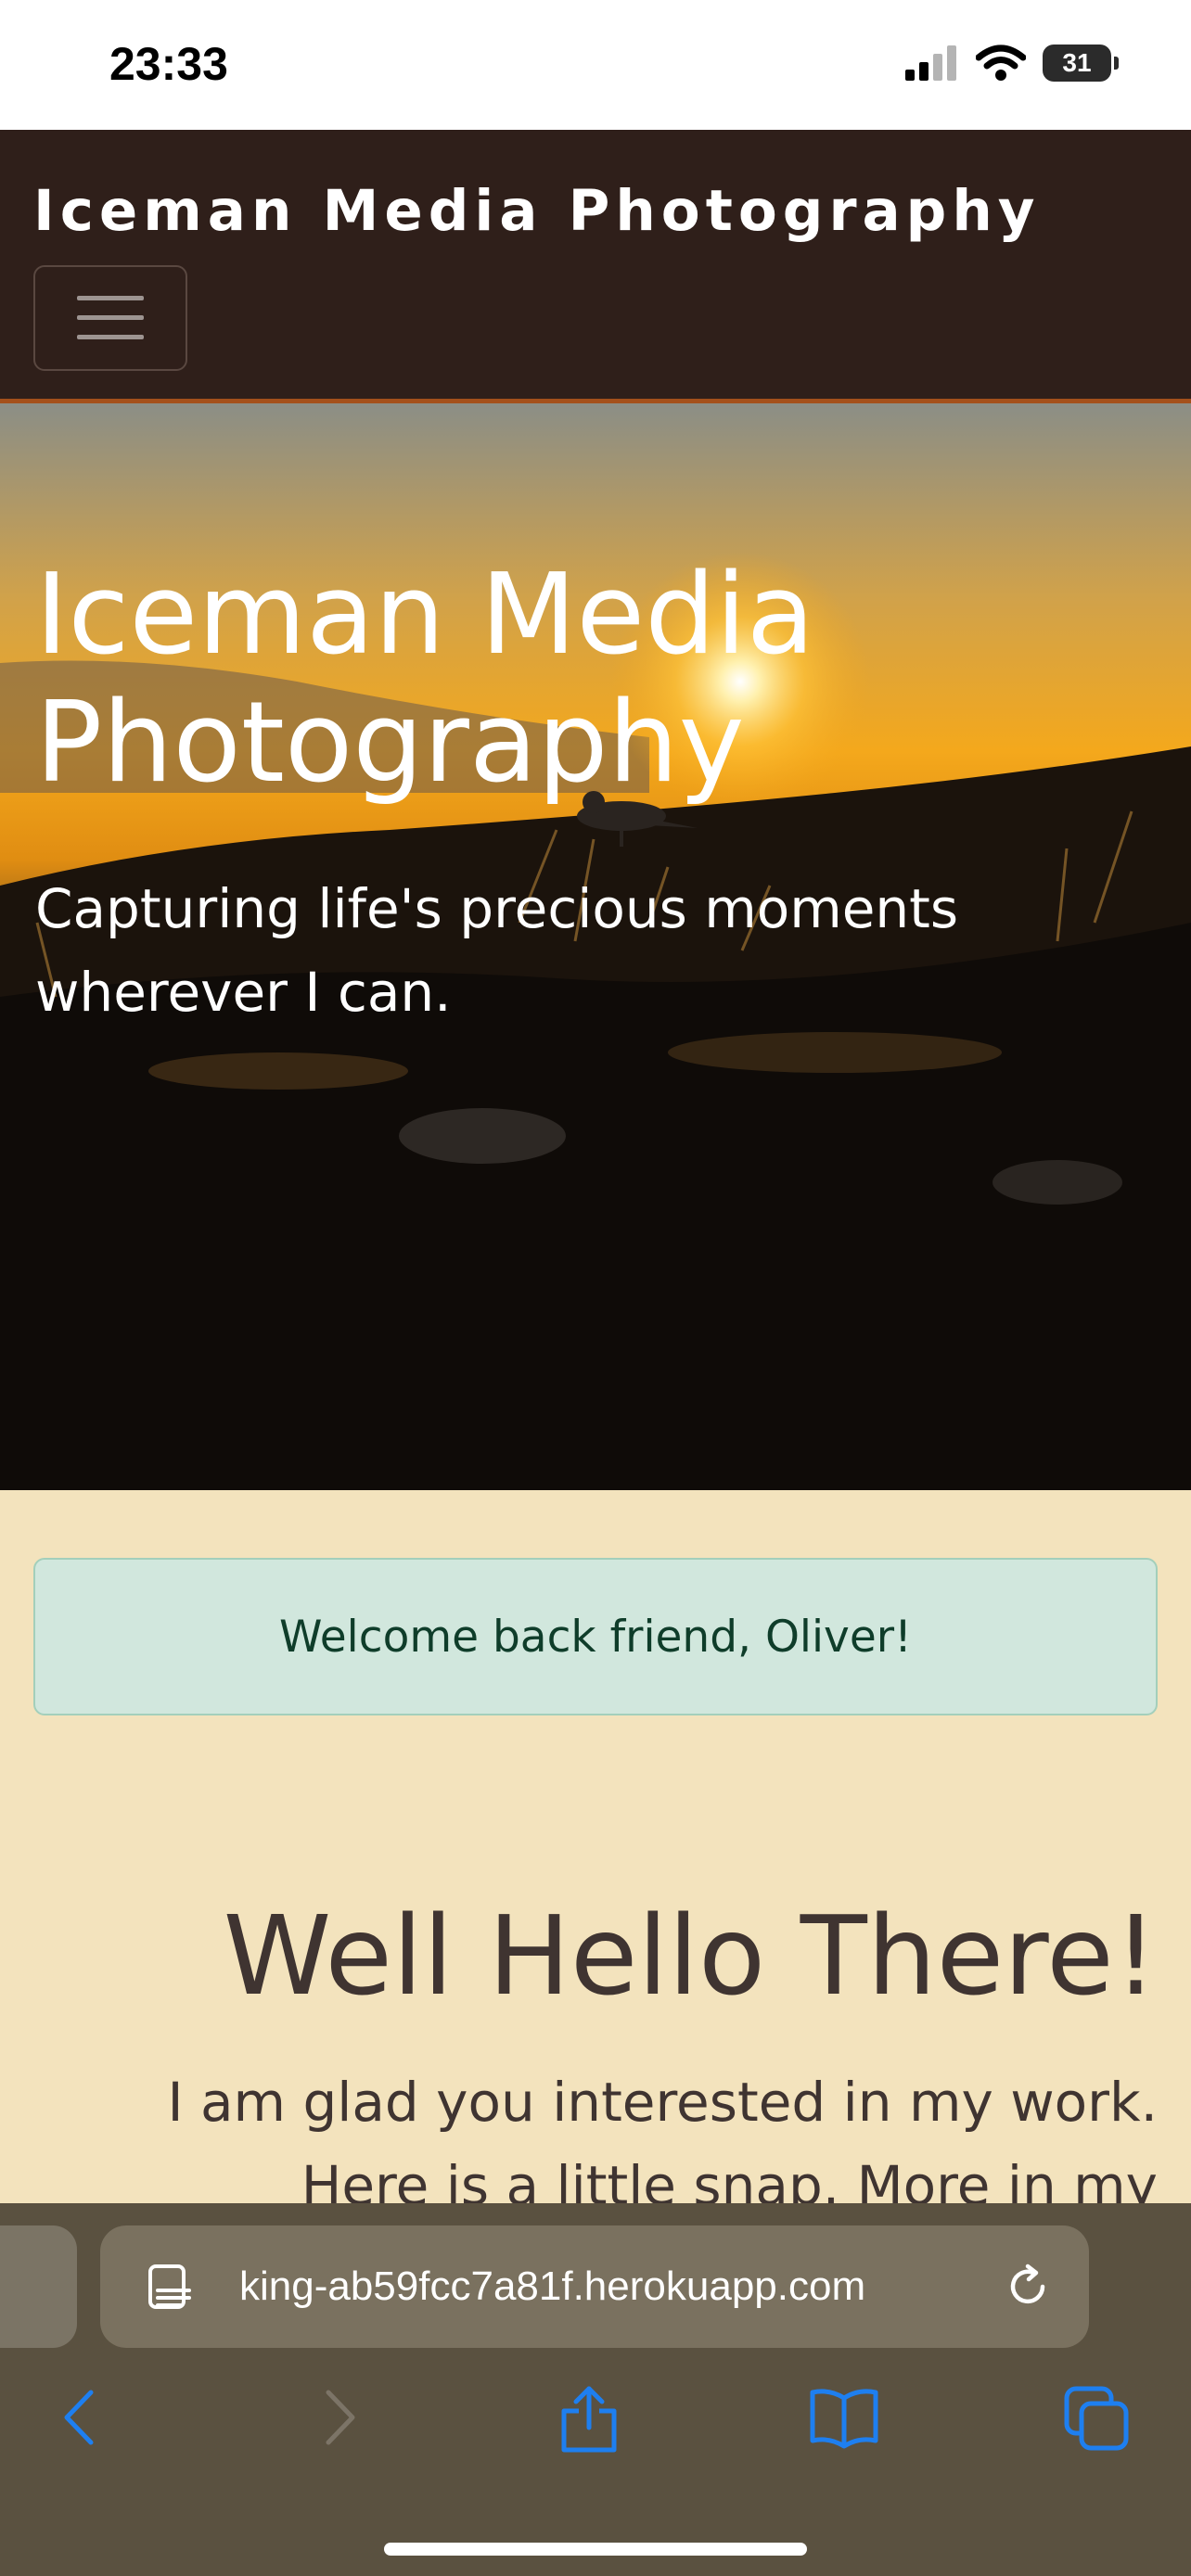 The height and width of the screenshot is (2576, 1191). What do you see at coordinates (1096, 2419) in the screenshot?
I see `tabs-icon` at bounding box center [1096, 2419].